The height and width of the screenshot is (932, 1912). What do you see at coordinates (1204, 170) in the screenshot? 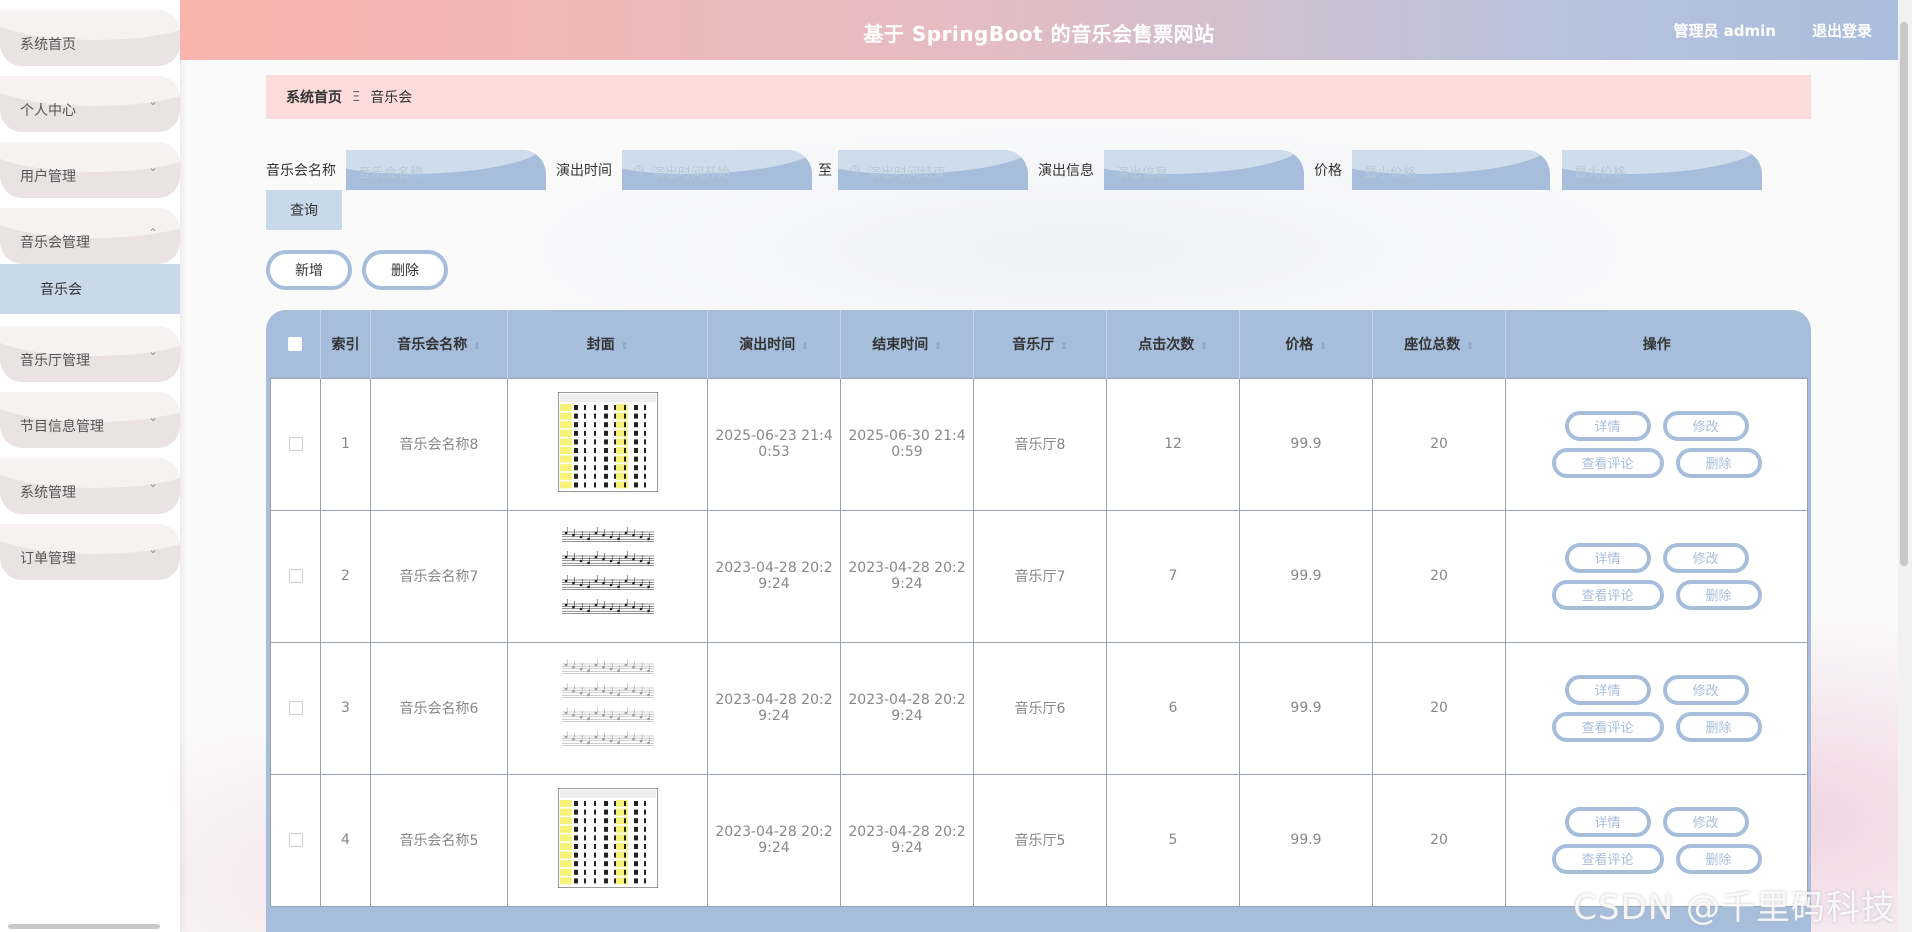
I see `show-info-input: 演出信息` at bounding box center [1204, 170].